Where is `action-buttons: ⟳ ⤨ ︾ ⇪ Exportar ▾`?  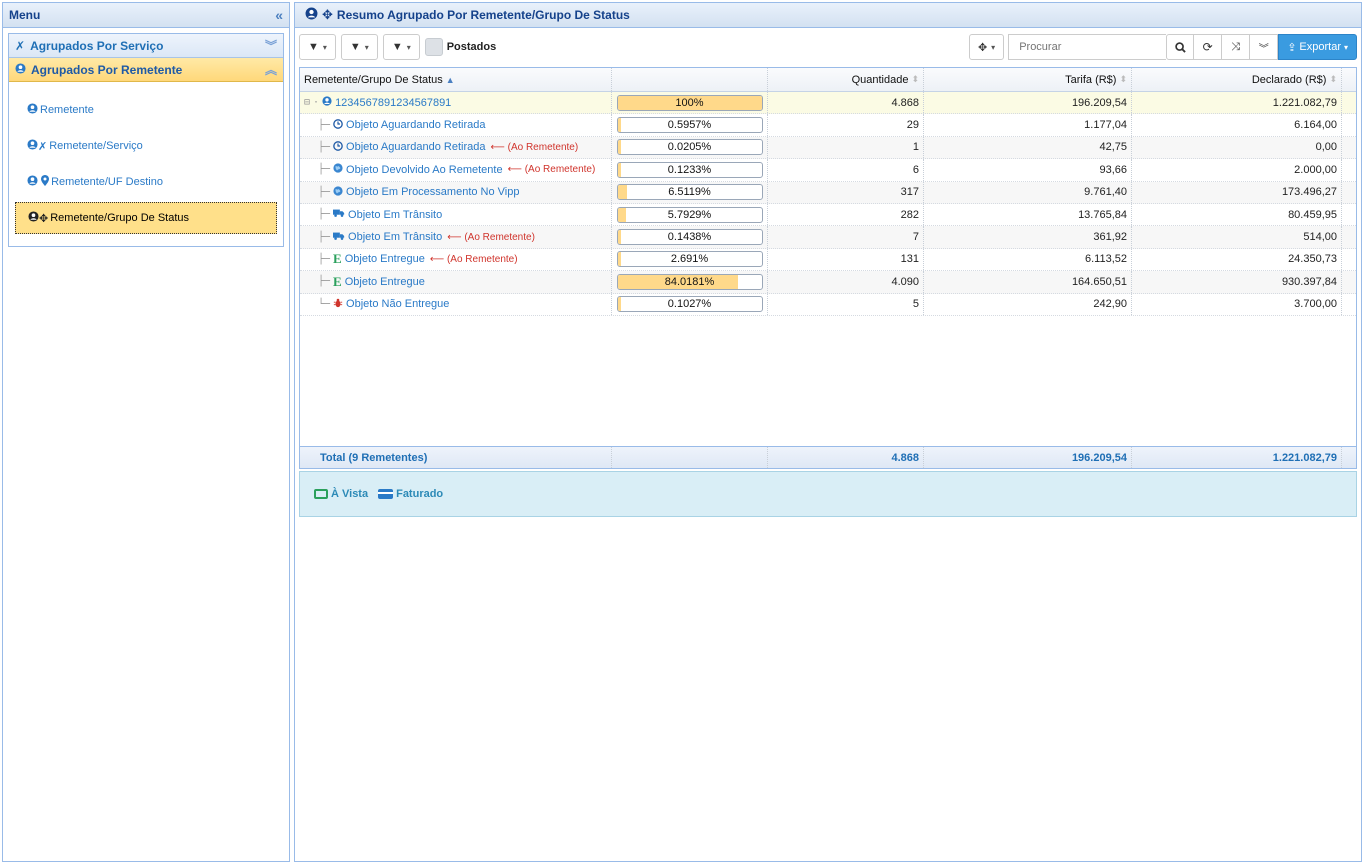 action-buttons: ⟳ ⤨ ︾ ⇪ Exportar ▾ is located at coordinates (1261, 47).